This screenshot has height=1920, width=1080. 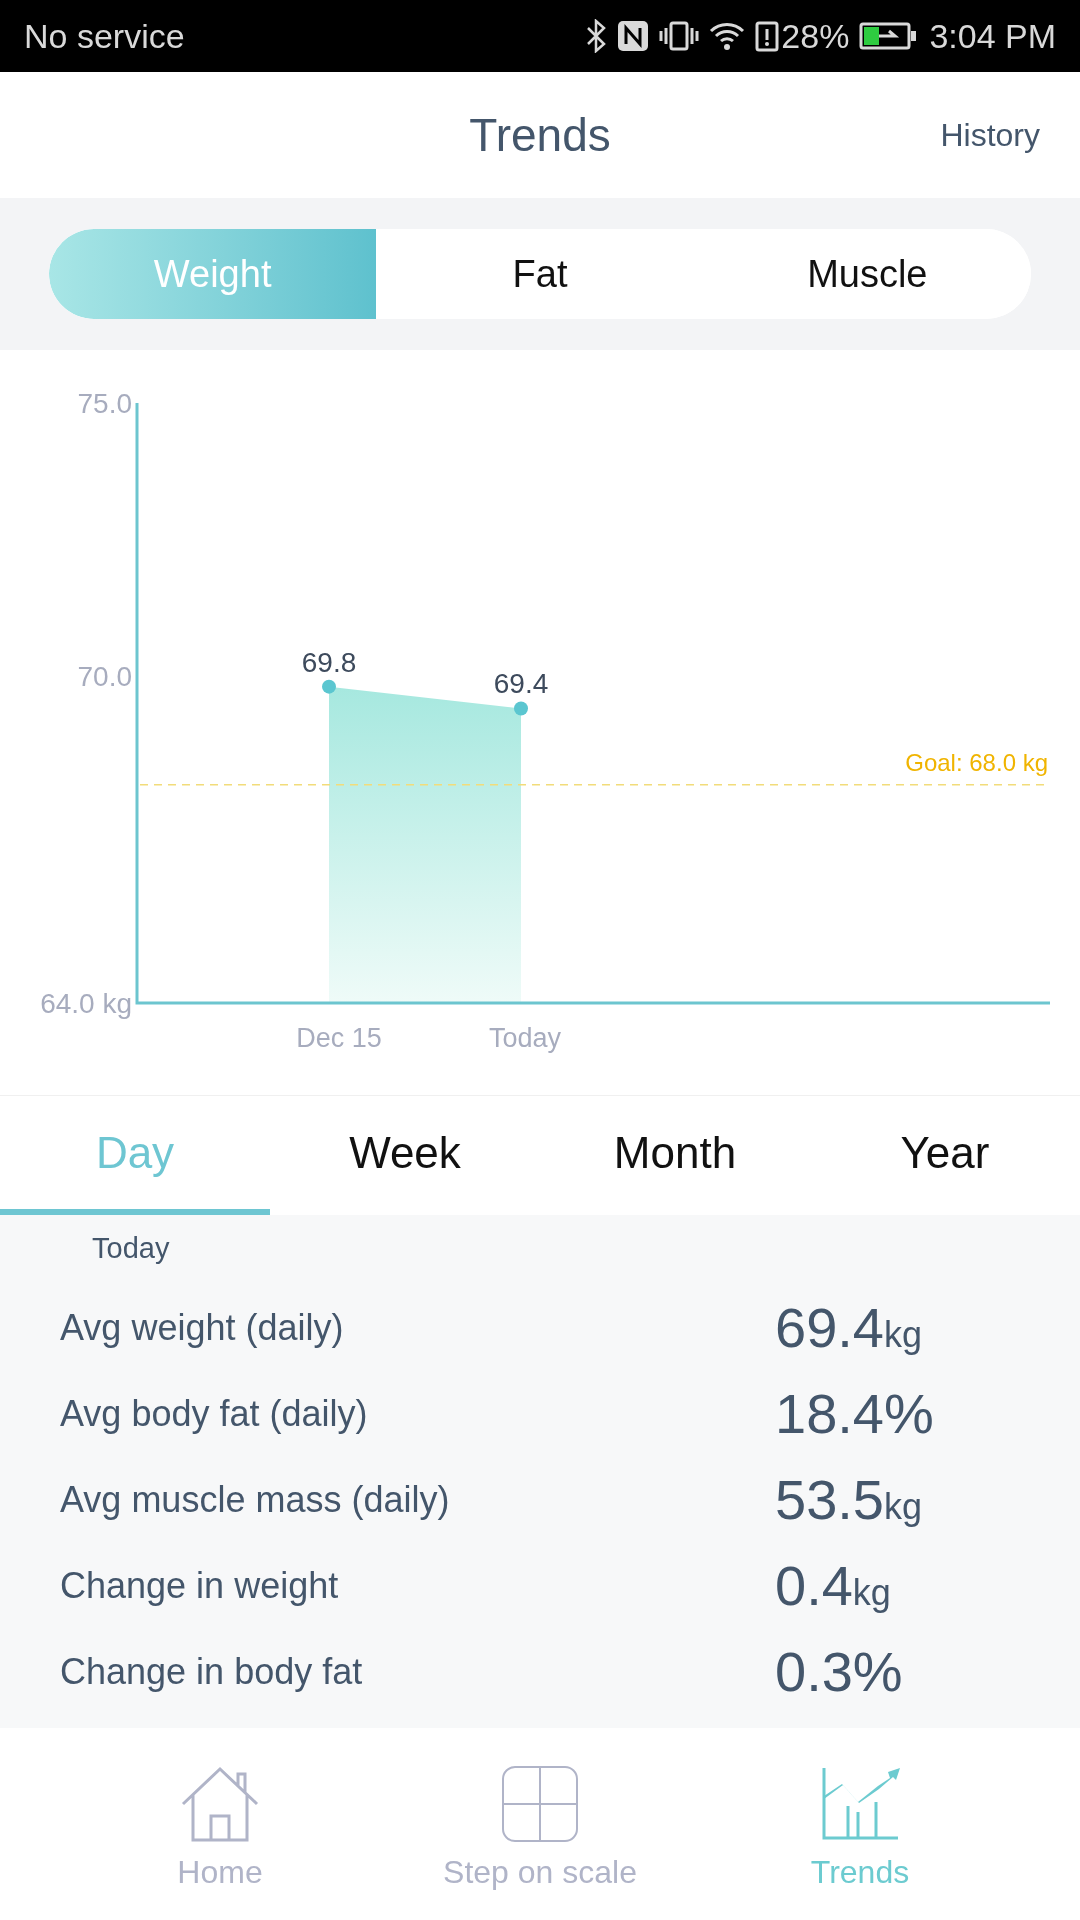 What do you see at coordinates (521, 684) in the screenshot?
I see `data-label: 69.4` at bounding box center [521, 684].